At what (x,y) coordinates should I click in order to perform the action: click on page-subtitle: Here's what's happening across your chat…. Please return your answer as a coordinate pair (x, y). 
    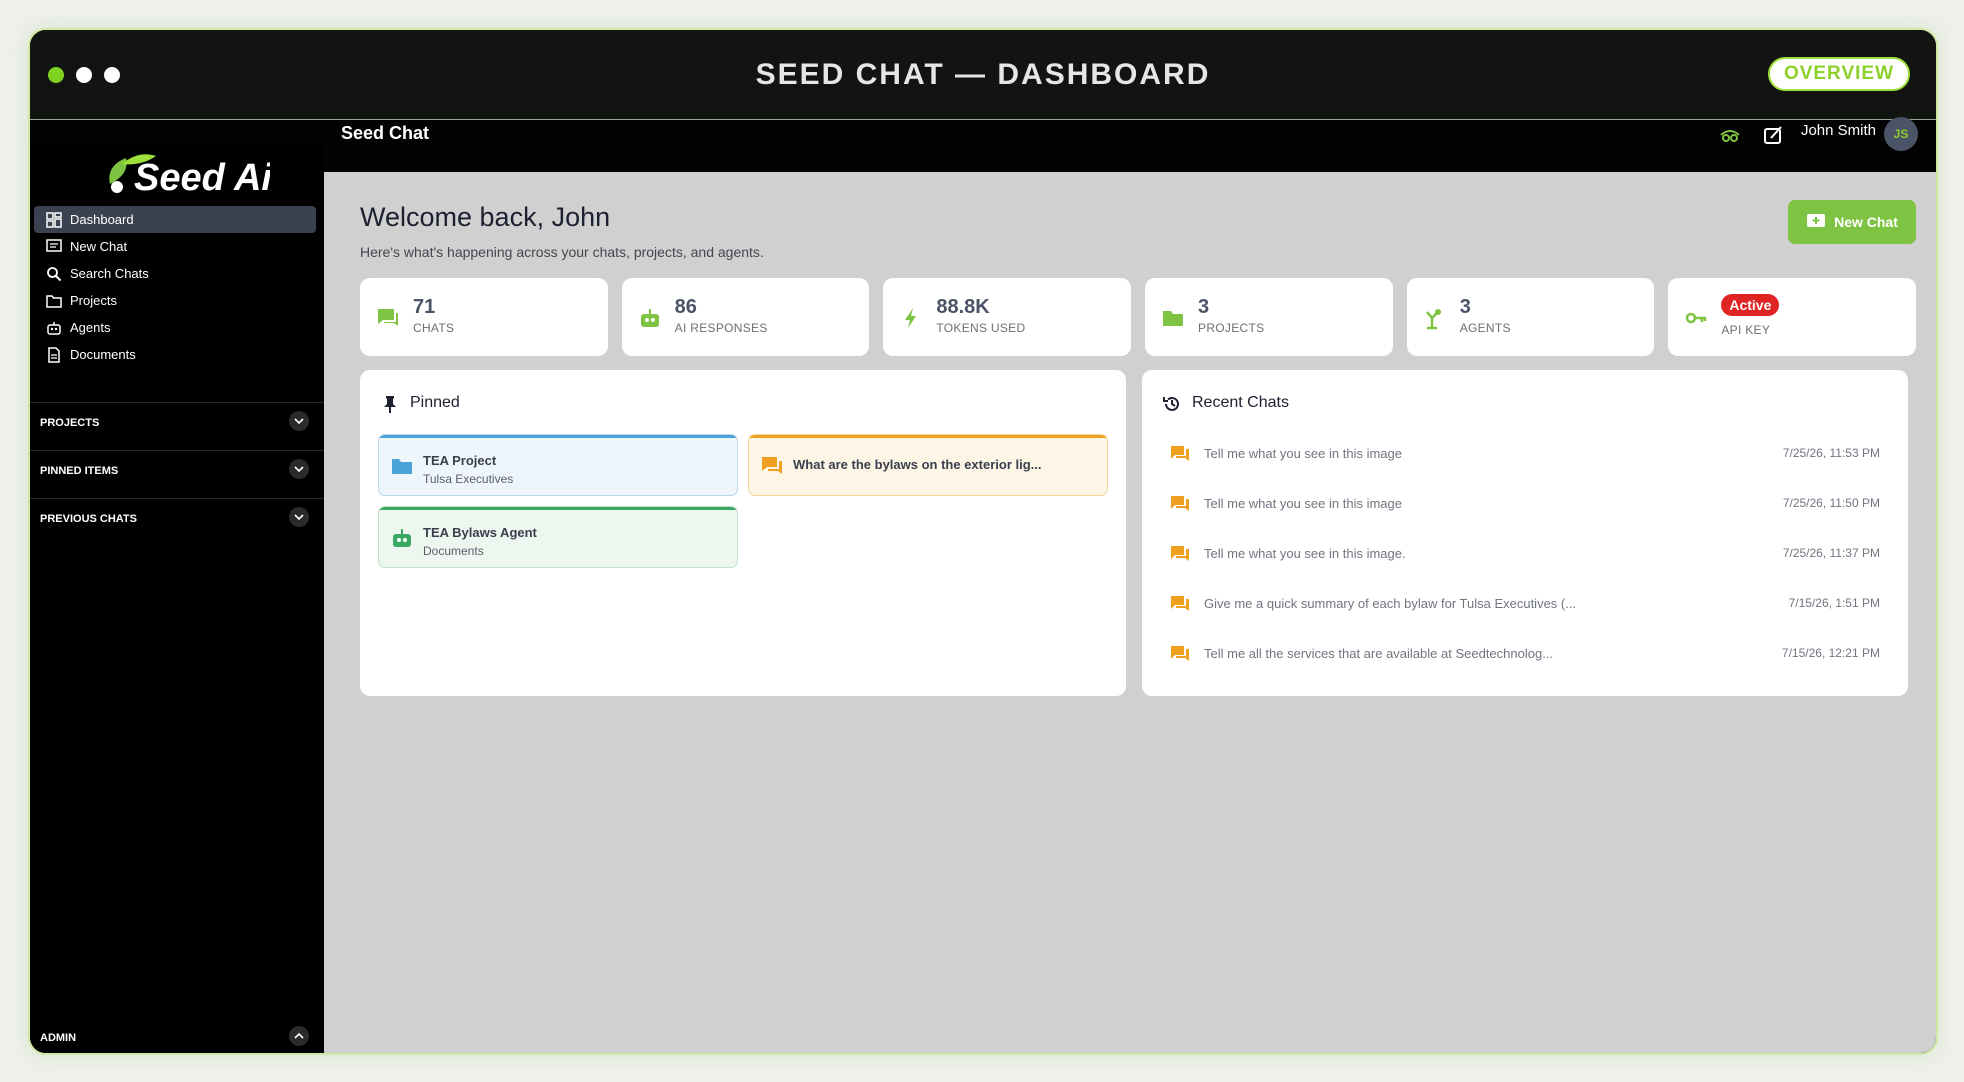
    Looking at the image, I should click on (562, 252).